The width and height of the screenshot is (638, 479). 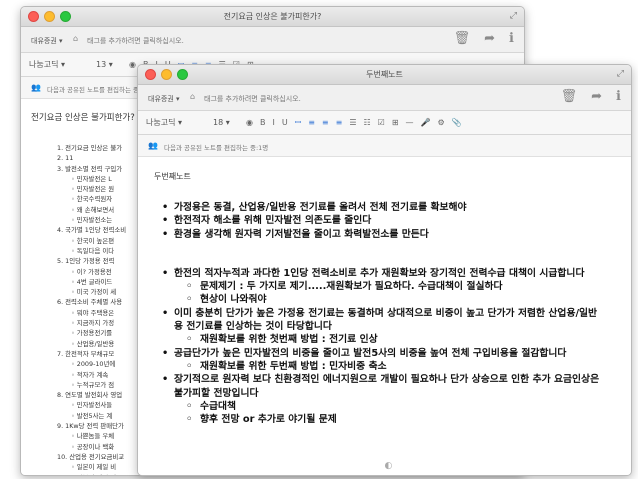 I want to click on table-icon: ⊞, so click(x=395, y=122).